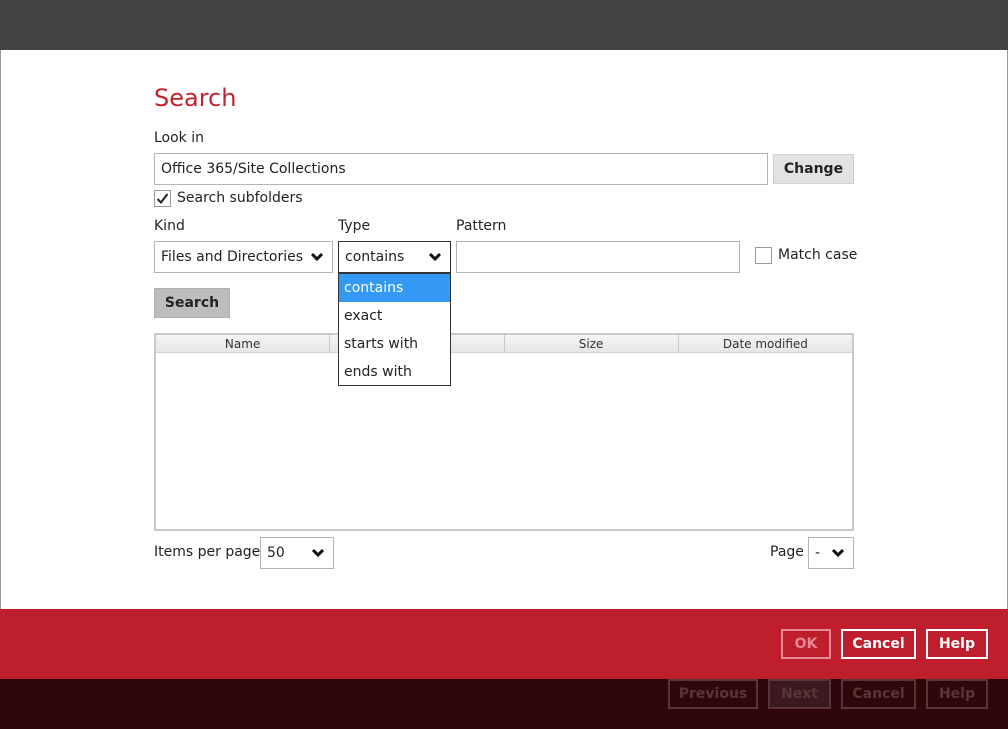 Image resolution: width=1008 pixels, height=729 pixels. I want to click on match-case-checkbox, so click(763, 255).